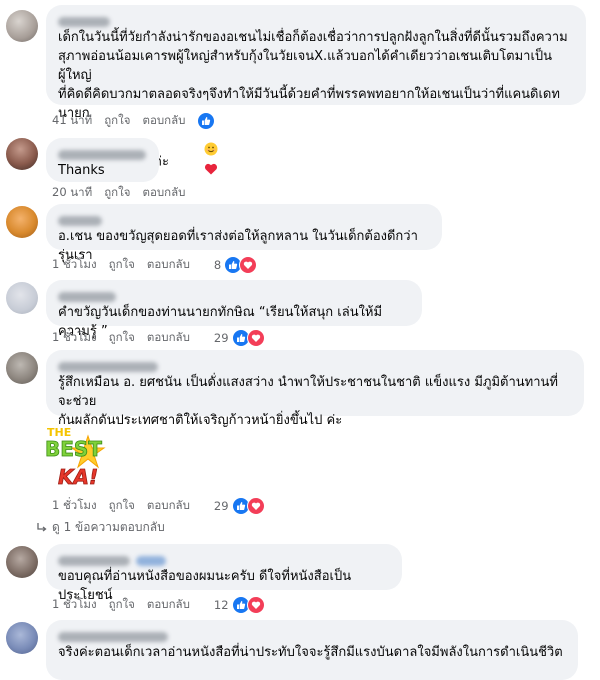 Image resolution: width=600 pixels, height=680 pixels. I want to click on reaction-count: 8, so click(217, 265).